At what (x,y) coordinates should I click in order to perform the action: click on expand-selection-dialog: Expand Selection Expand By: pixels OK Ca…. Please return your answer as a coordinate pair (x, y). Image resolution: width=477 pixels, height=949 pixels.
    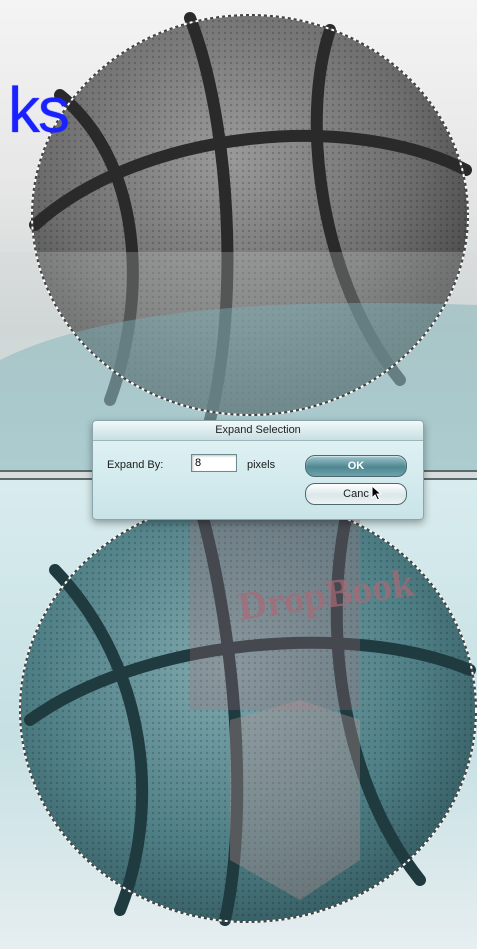
    Looking at the image, I should click on (258, 470).